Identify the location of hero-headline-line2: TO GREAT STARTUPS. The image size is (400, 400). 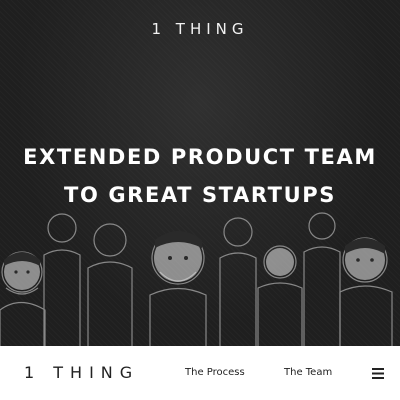
(200, 195).